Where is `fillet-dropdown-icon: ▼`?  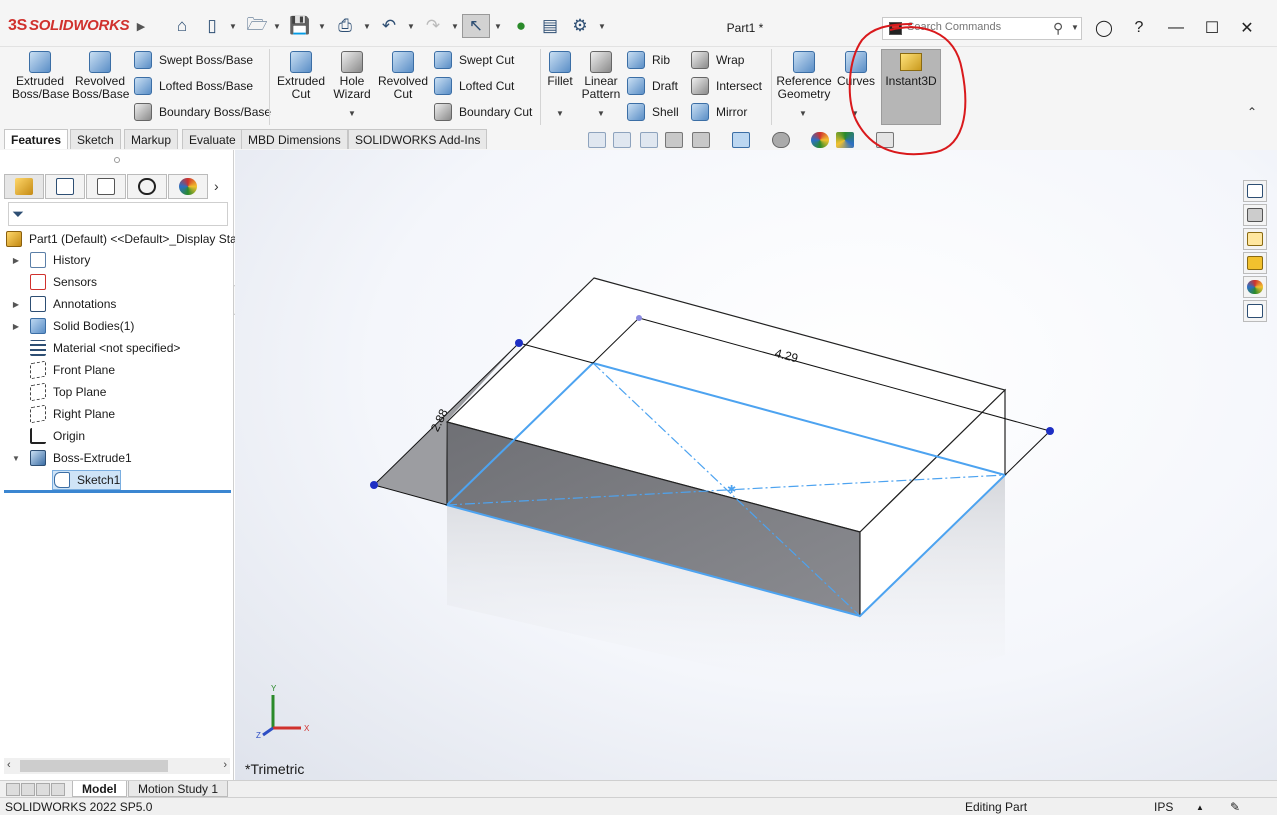 fillet-dropdown-icon: ▼ is located at coordinates (560, 113).